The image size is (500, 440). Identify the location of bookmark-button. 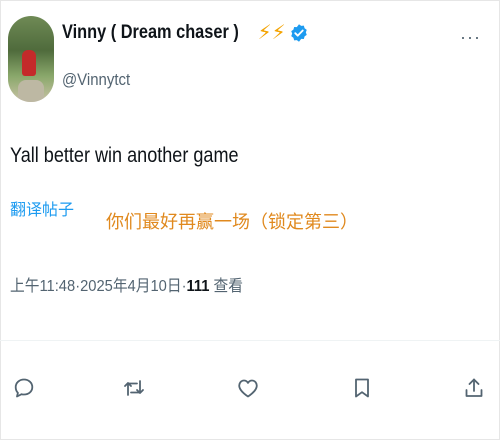
(362, 388).